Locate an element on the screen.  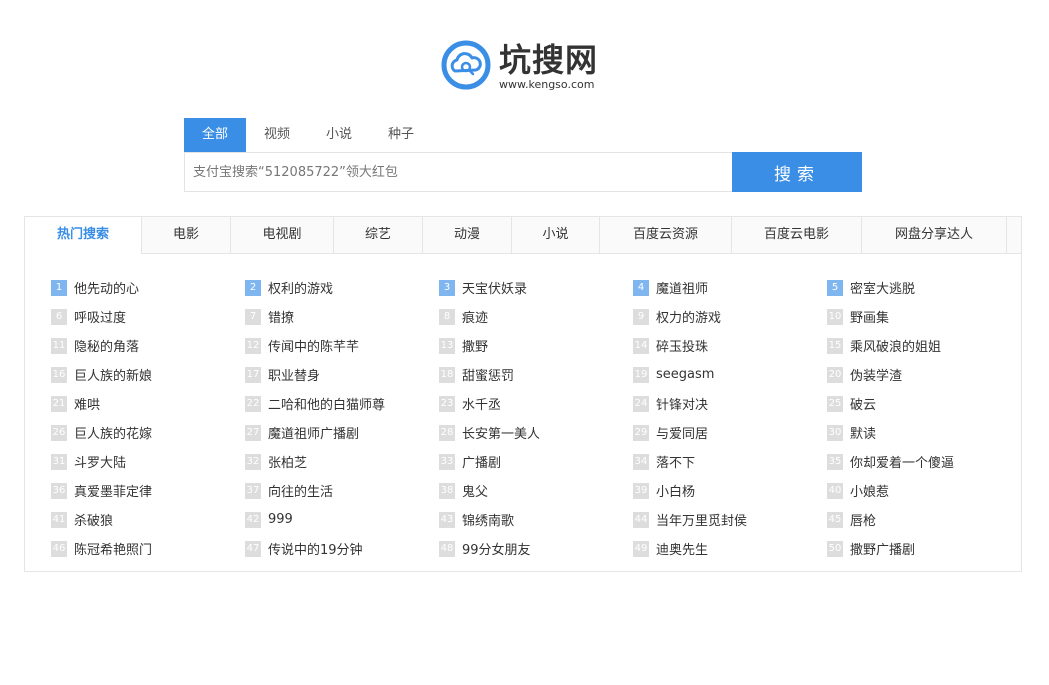
hot-search-item: 39 小白杨 is located at coordinates (730, 490).